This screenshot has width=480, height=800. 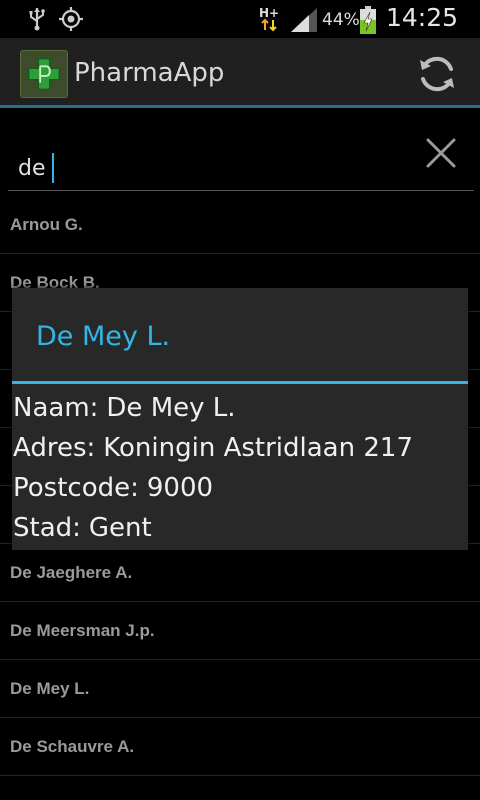 I want to click on clock: 14:25, so click(x=422, y=17).